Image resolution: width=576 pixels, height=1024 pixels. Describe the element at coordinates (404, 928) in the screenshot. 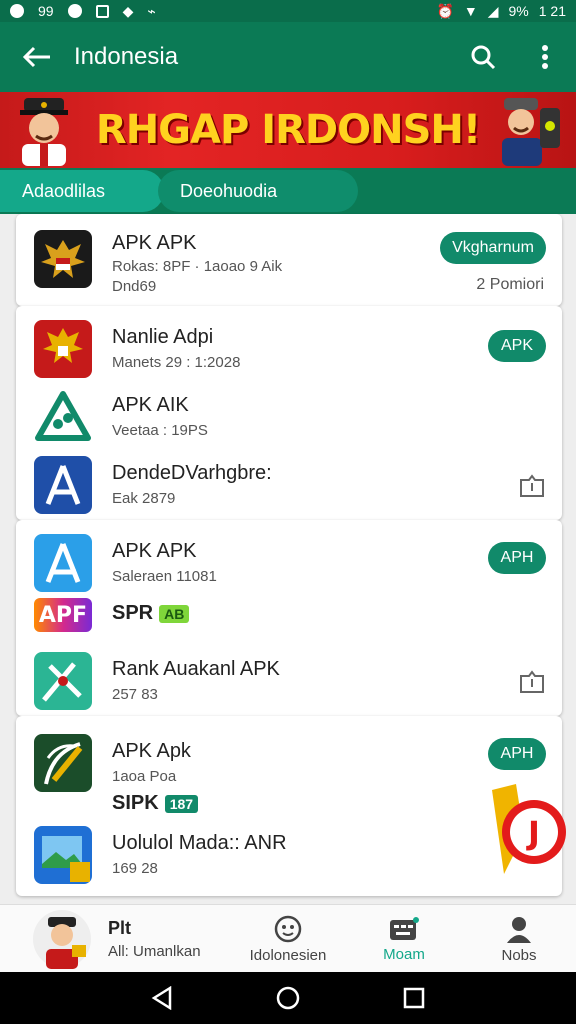

I see `keyboard-icon` at that location.